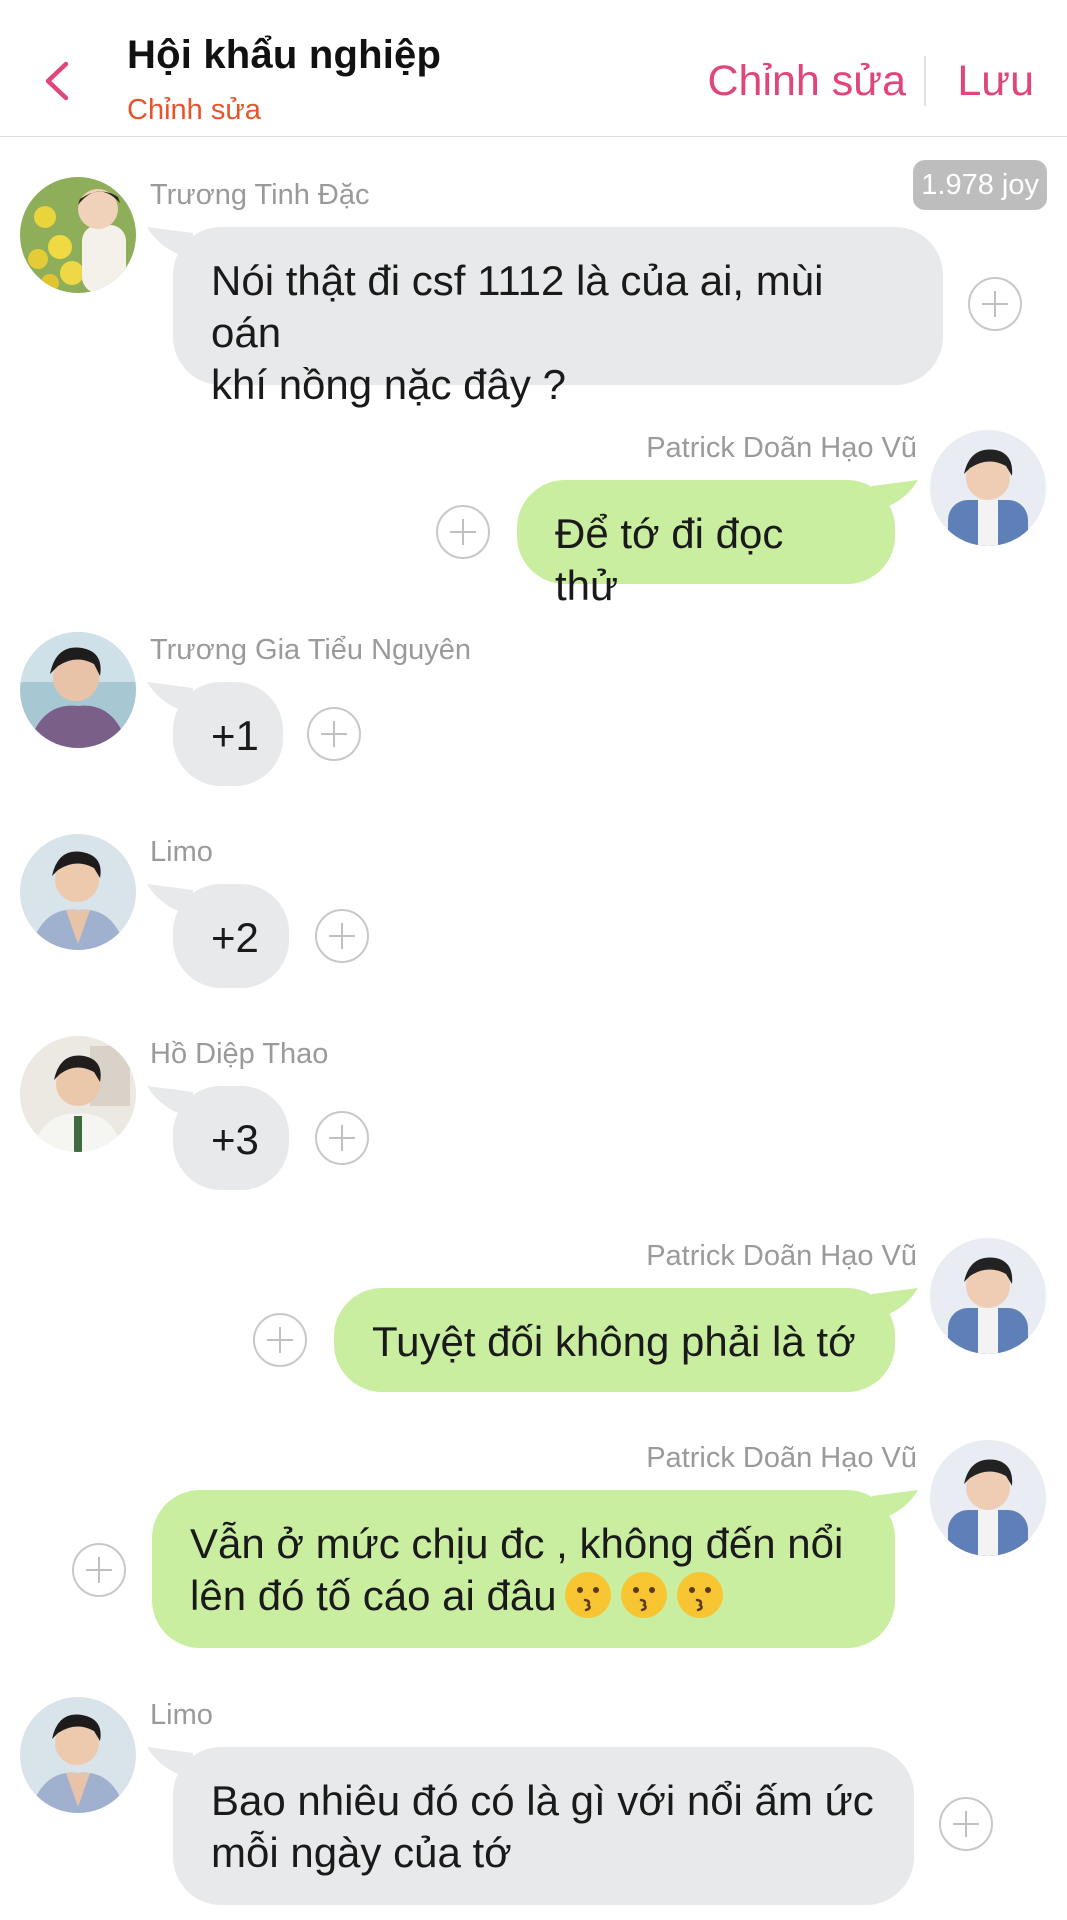  What do you see at coordinates (669, 559) in the screenshot?
I see `message-text: Để tớ đi đọc thử` at bounding box center [669, 559].